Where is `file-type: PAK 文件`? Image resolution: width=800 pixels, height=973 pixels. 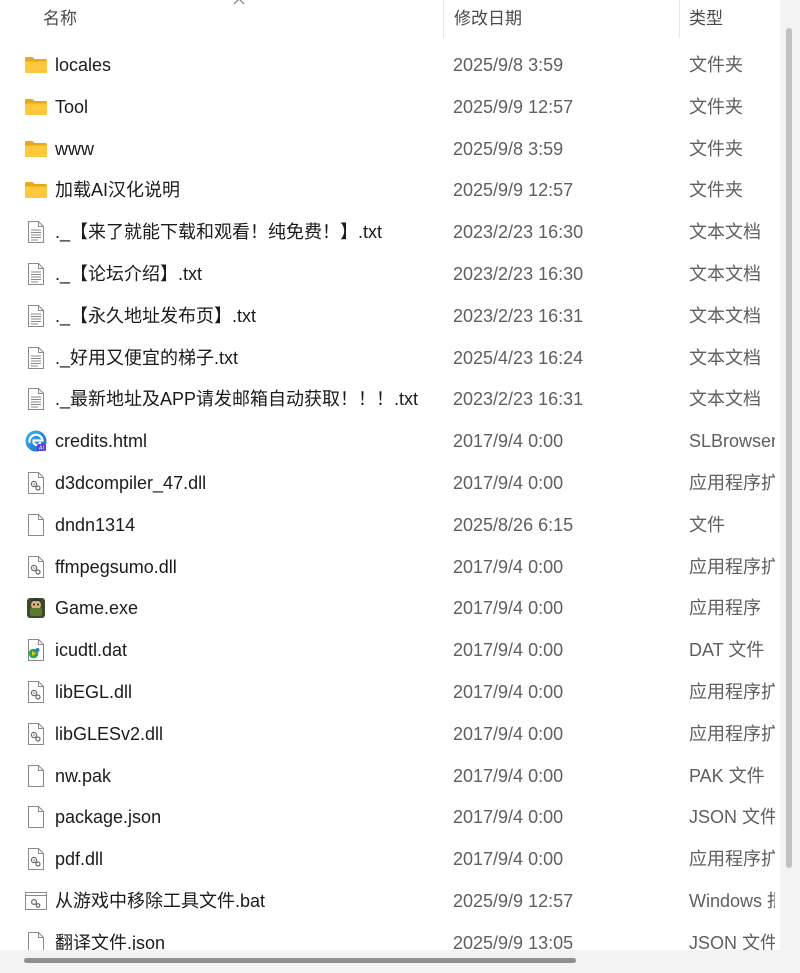 file-type: PAK 文件 is located at coordinates (727, 775).